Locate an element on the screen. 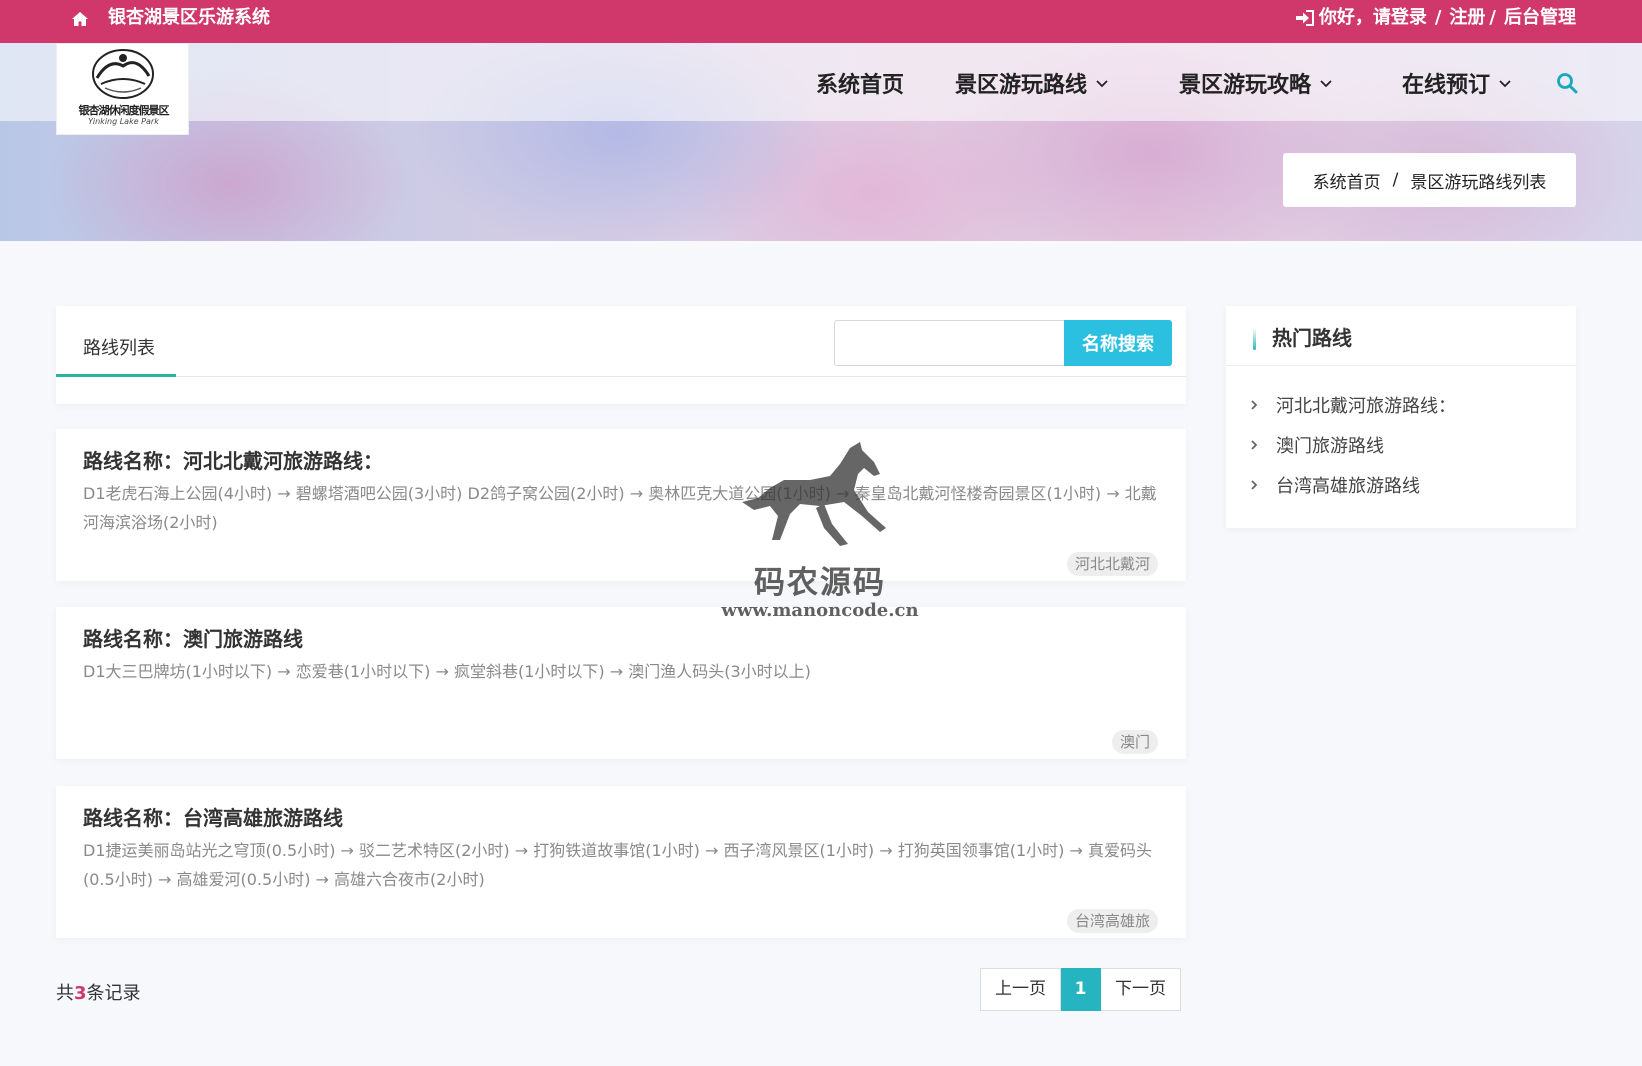 The height and width of the screenshot is (1066, 1642). route-list-header: 路线列表 名称搜索 is located at coordinates (621, 355).